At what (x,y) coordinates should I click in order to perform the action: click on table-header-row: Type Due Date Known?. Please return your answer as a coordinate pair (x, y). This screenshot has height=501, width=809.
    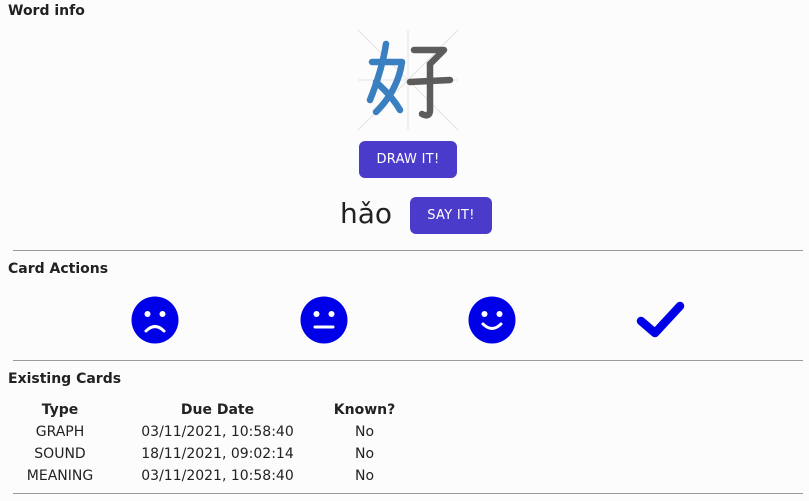
    Looking at the image, I should click on (207, 410).